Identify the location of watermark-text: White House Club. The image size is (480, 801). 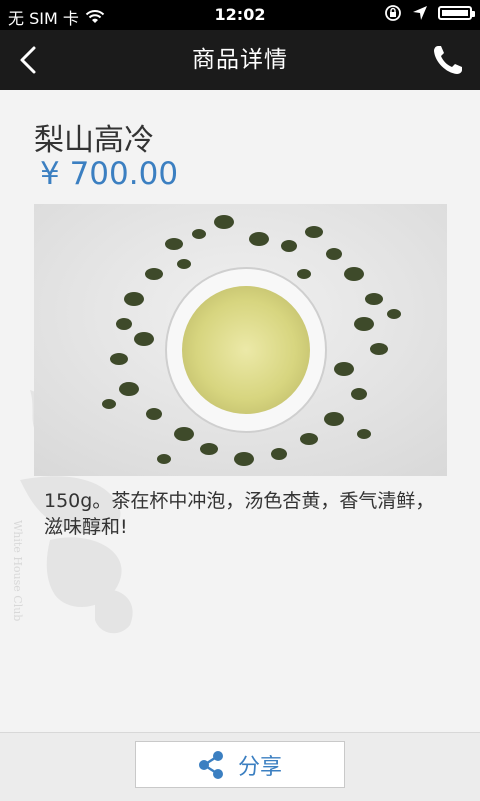
(17, 570).